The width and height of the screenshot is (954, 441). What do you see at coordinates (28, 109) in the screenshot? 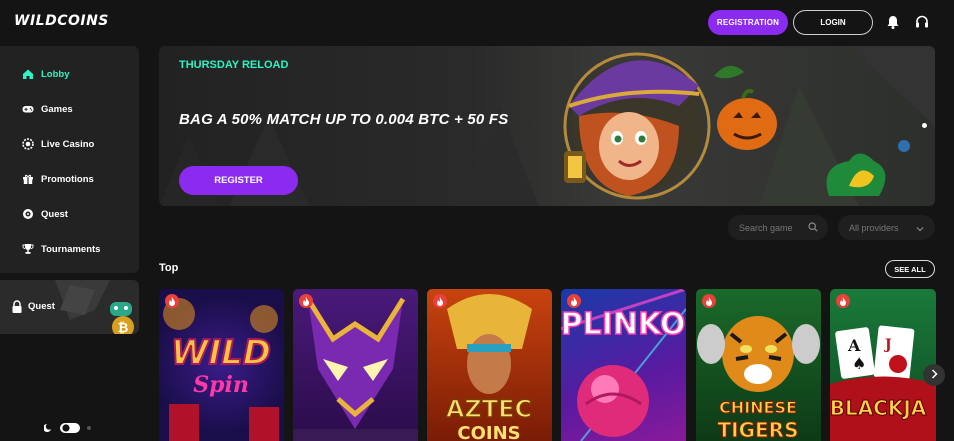
I see `gamepad-icon` at bounding box center [28, 109].